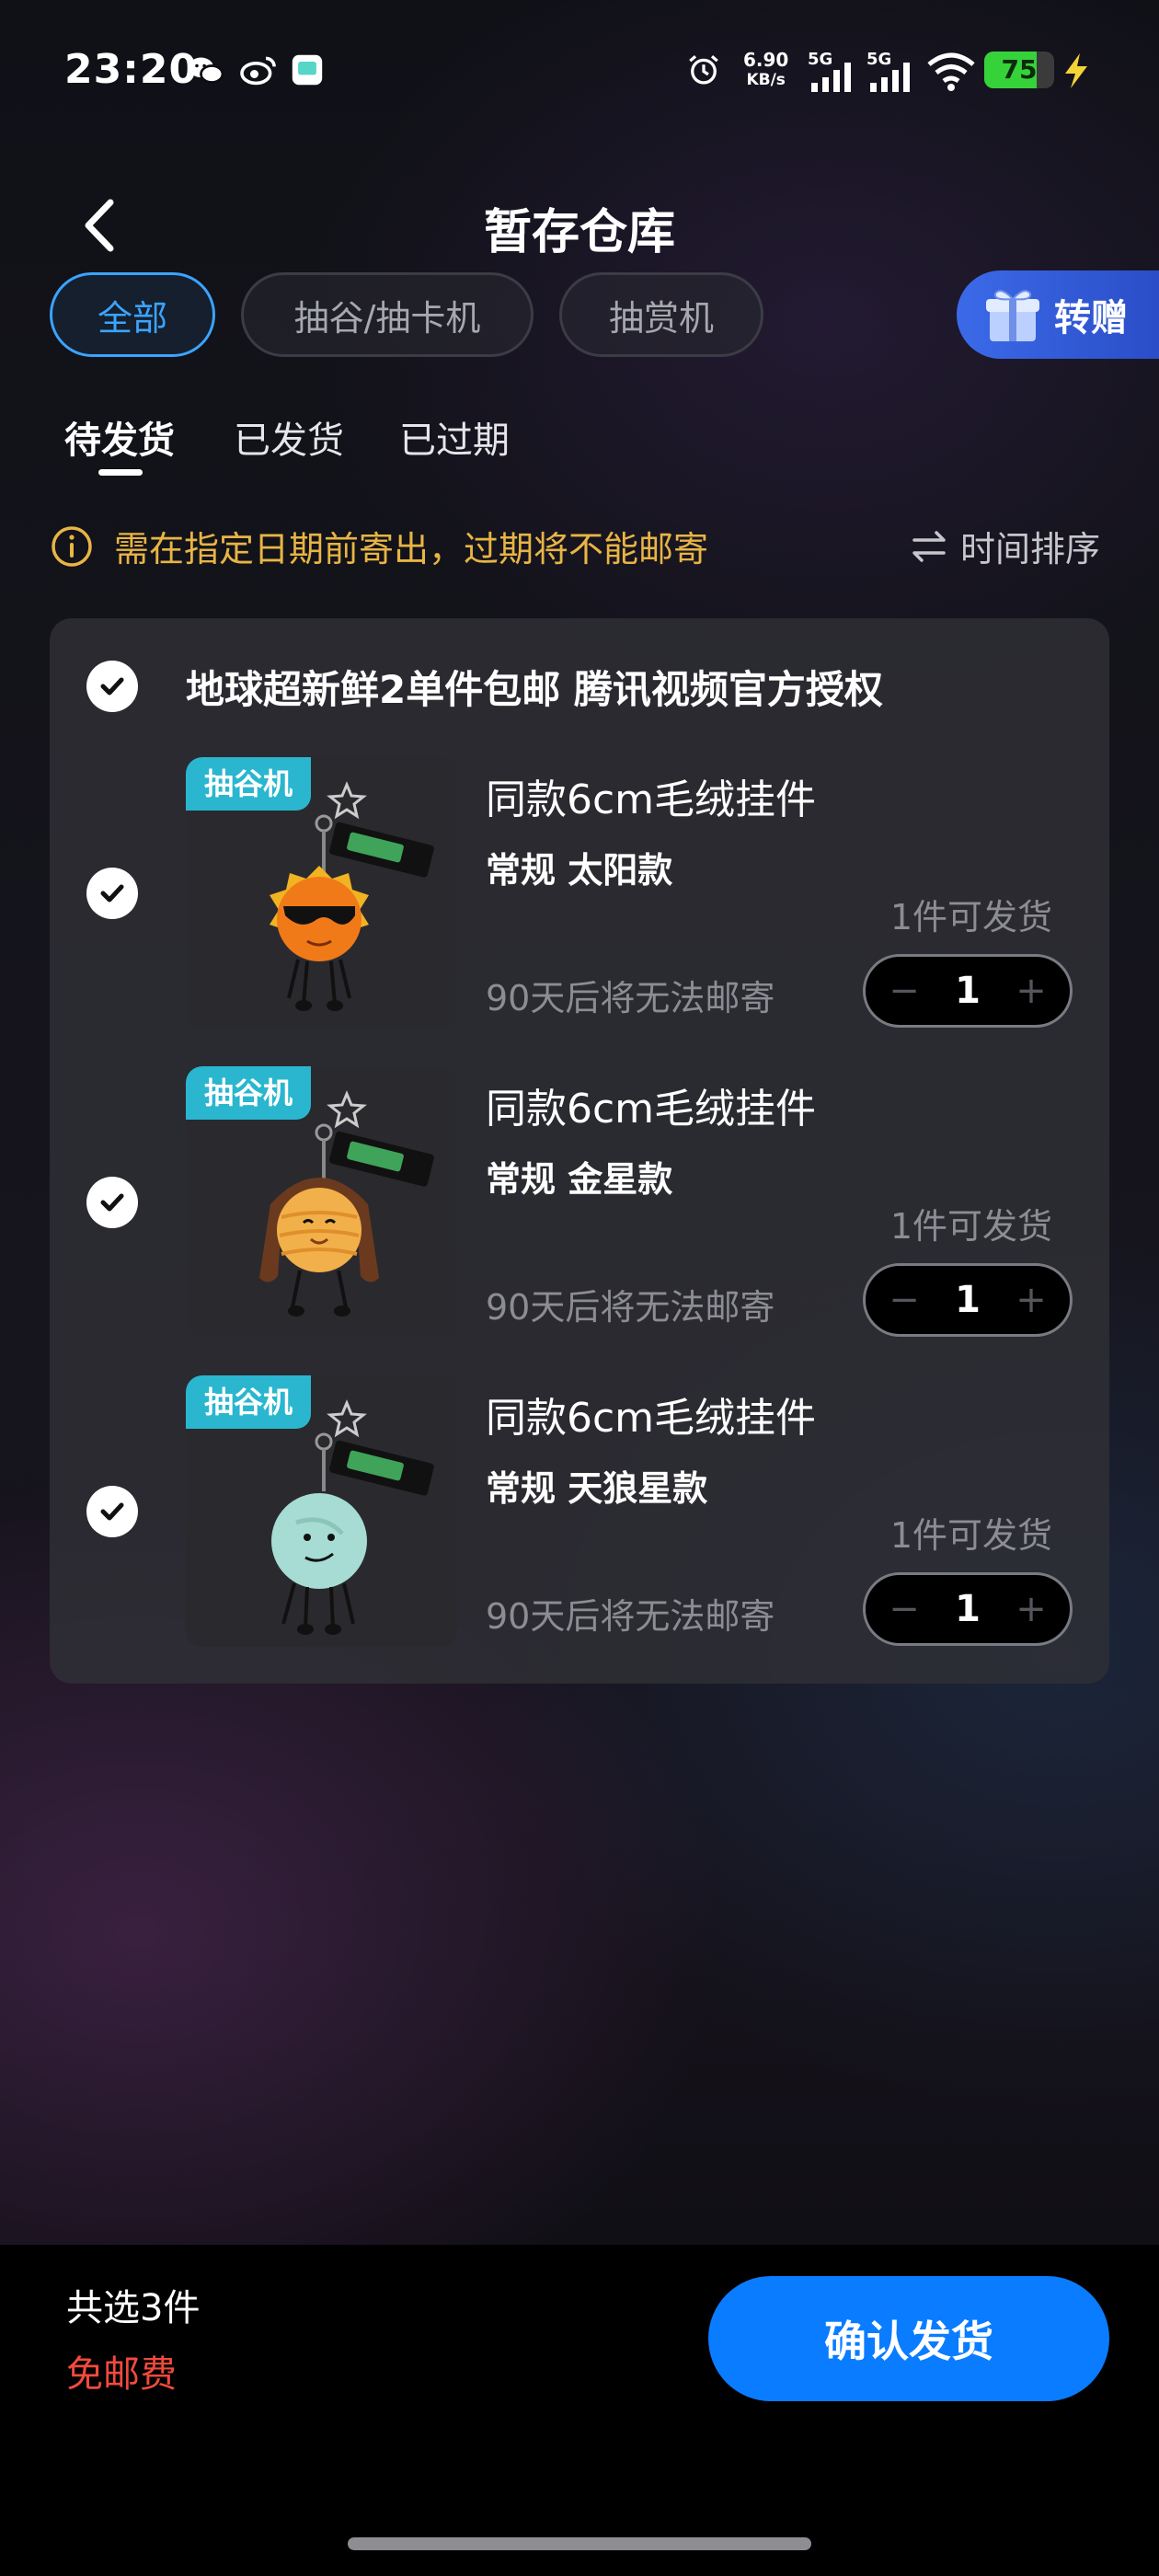 The image size is (1159, 2576). Describe the element at coordinates (119, 437) in the screenshot. I see `tab-pending-shipment: 待发货` at that location.